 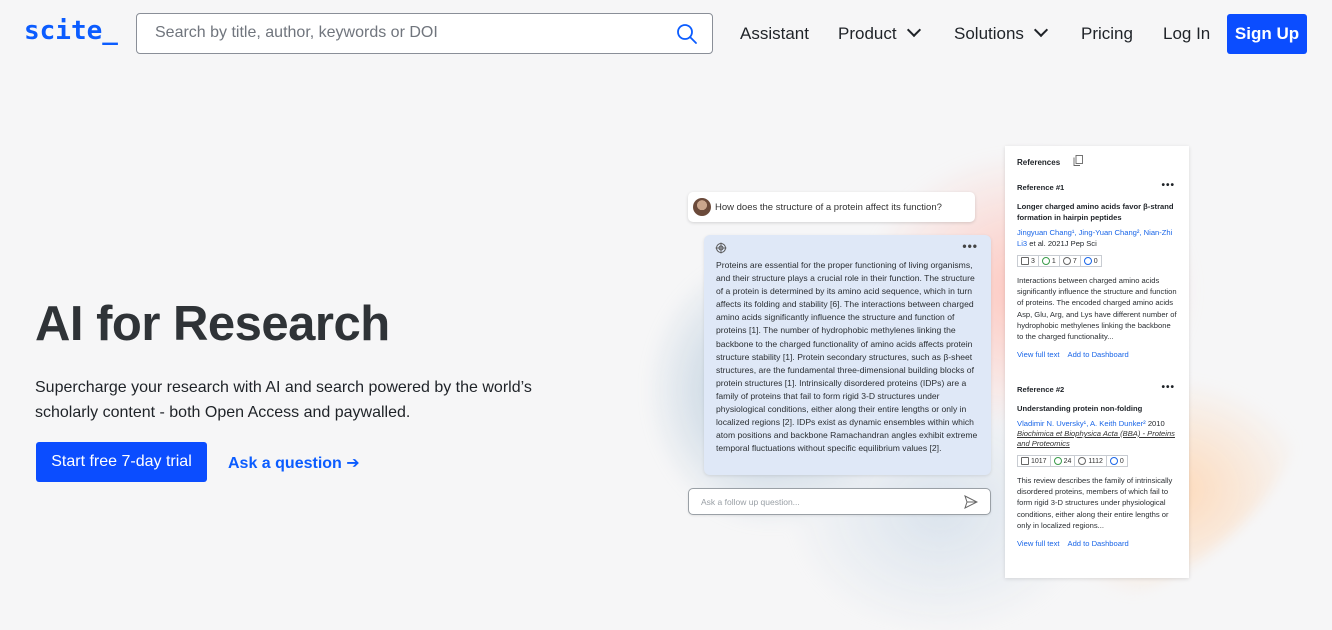 What do you see at coordinates (1001, 33) in the screenshot?
I see `nav-solutions: Solutions` at bounding box center [1001, 33].